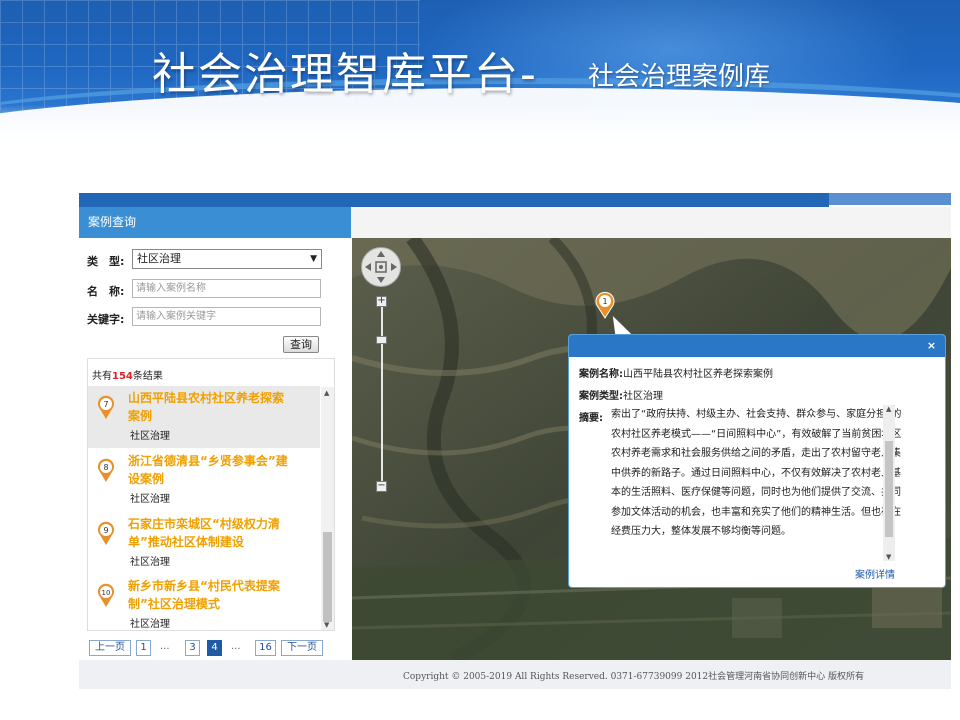  Describe the element at coordinates (345, 74) in the screenshot. I see `platform-title: 社会治理智库平台-` at that location.